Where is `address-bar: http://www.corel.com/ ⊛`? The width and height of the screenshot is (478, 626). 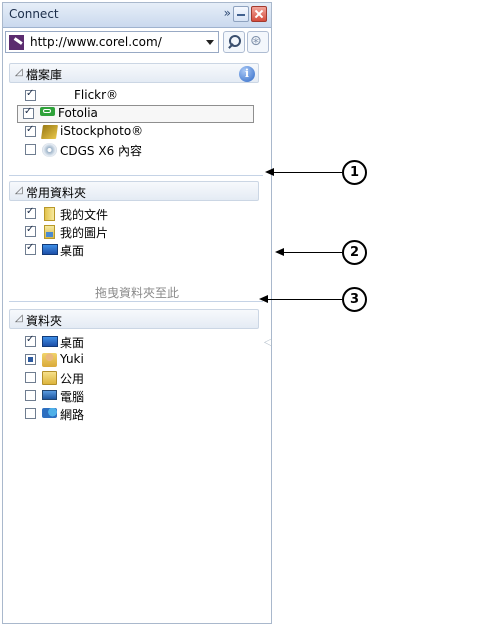
address-bar: http://www.corel.com/ ⊛ is located at coordinates (137, 43).